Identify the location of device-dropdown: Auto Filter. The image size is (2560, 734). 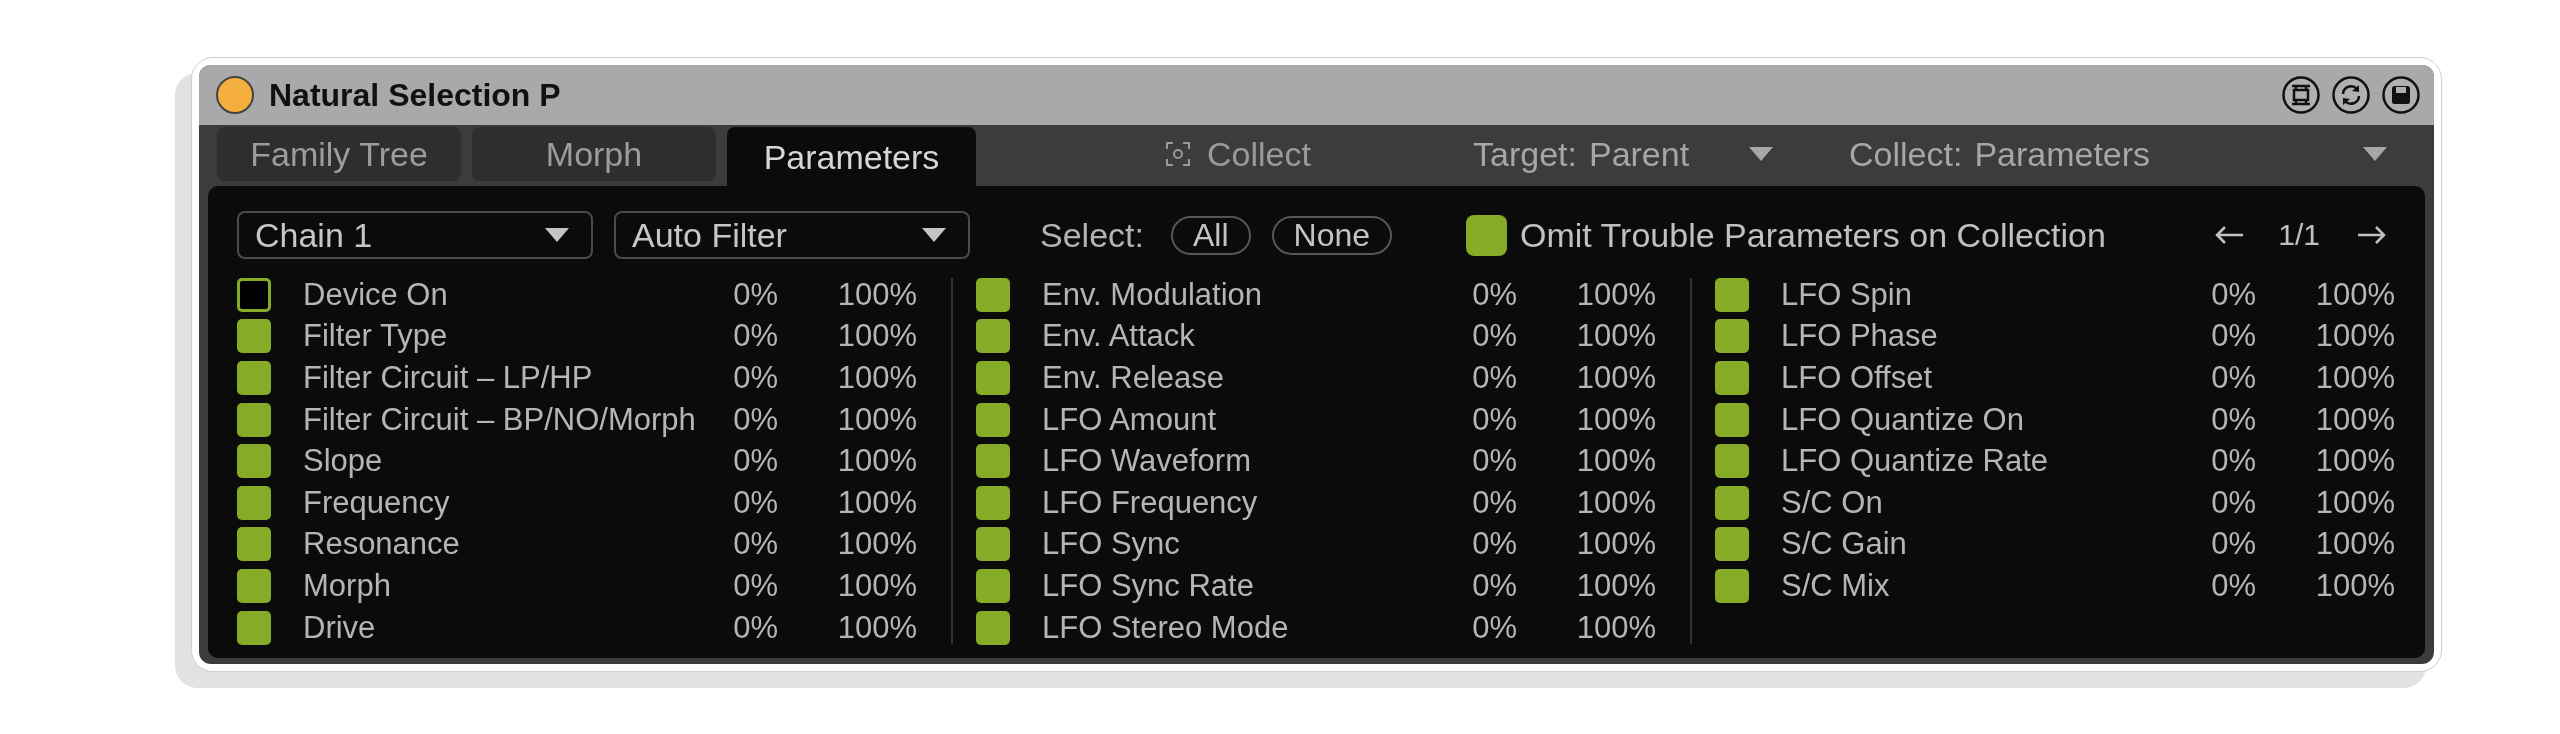
(792, 235).